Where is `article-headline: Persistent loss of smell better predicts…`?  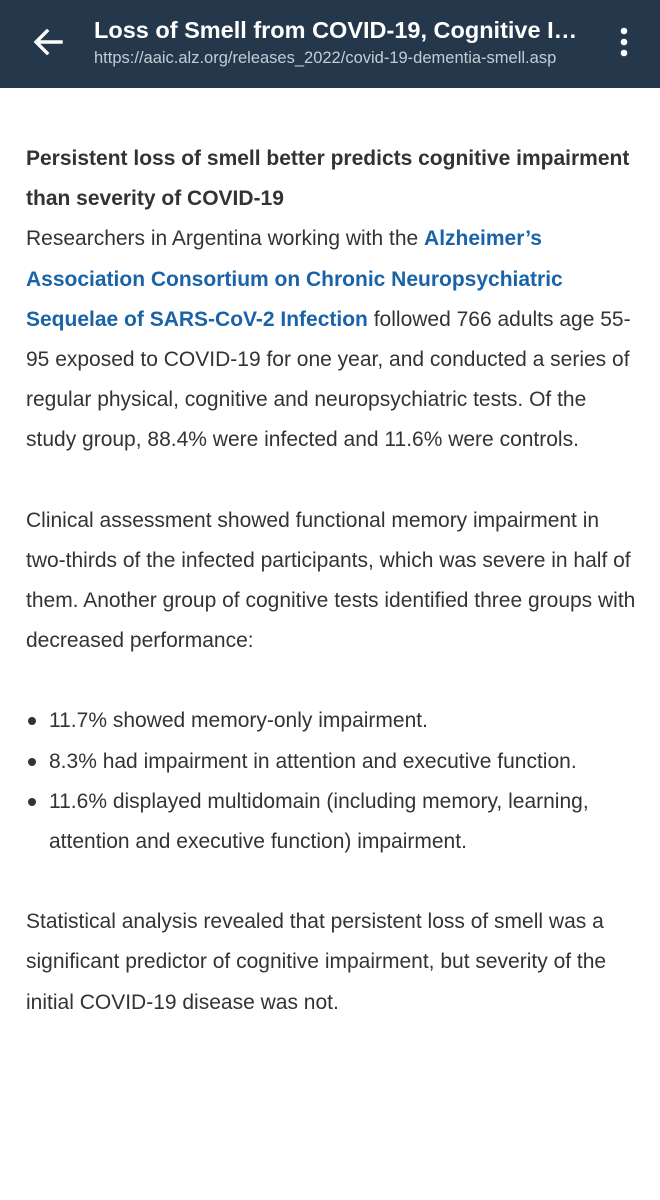 article-headline: Persistent loss of smell better predicts… is located at coordinates (328, 179).